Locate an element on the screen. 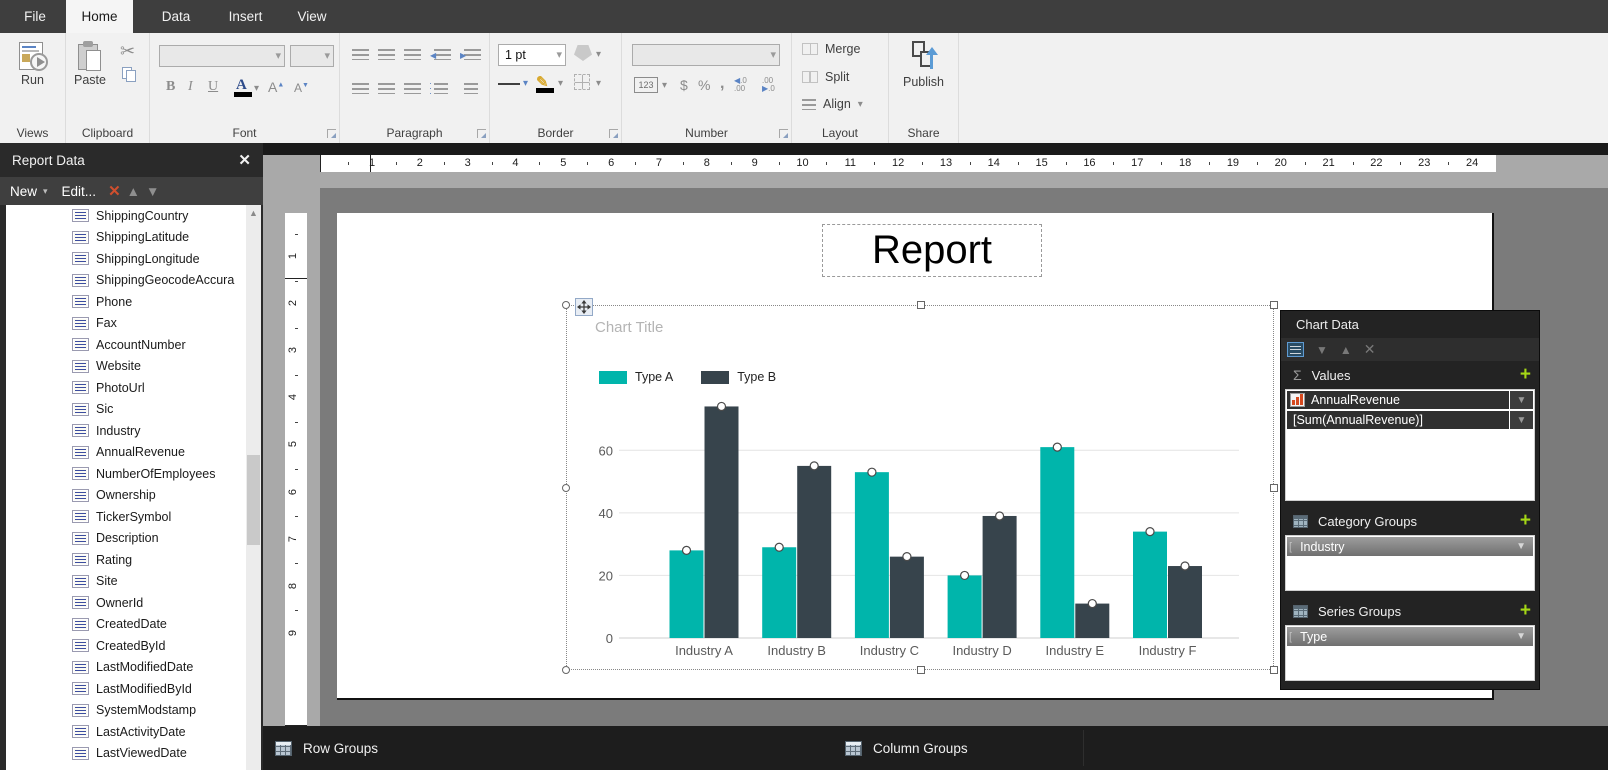 Image resolution: width=1608 pixels, height=770 pixels. move-handle is located at coordinates (584, 307).